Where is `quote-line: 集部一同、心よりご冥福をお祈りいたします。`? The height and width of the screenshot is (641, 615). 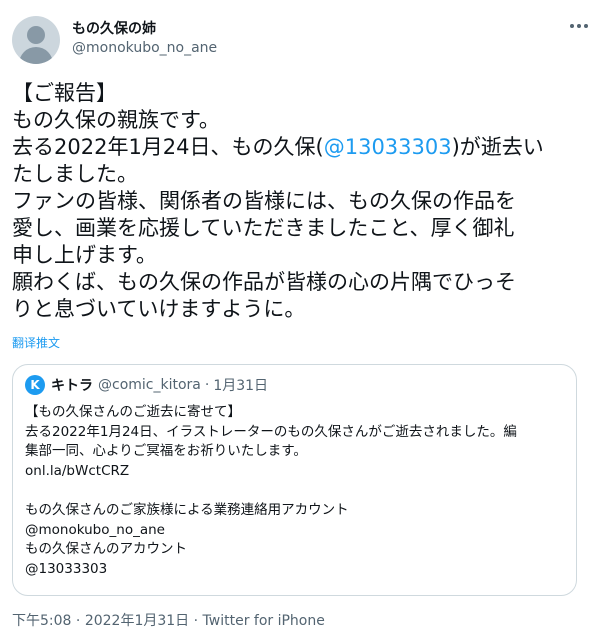
quote-line: 集部一同、心よりご冥福をお祈りいたします。 is located at coordinates (166, 451).